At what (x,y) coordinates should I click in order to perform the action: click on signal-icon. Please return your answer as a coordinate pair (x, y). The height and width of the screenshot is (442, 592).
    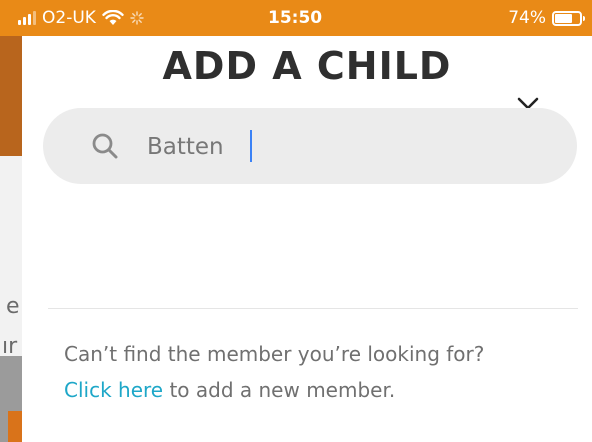
    Looking at the image, I should click on (27, 18).